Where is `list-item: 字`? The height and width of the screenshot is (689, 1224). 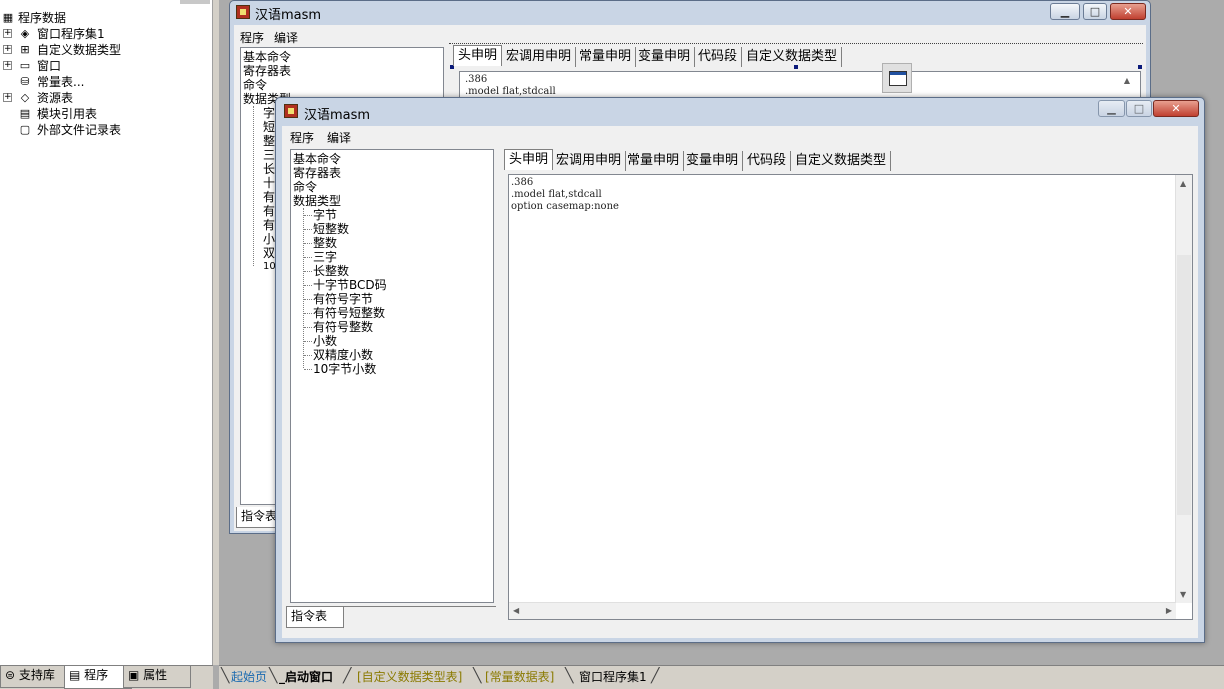 list-item: 字 is located at coordinates (269, 113).